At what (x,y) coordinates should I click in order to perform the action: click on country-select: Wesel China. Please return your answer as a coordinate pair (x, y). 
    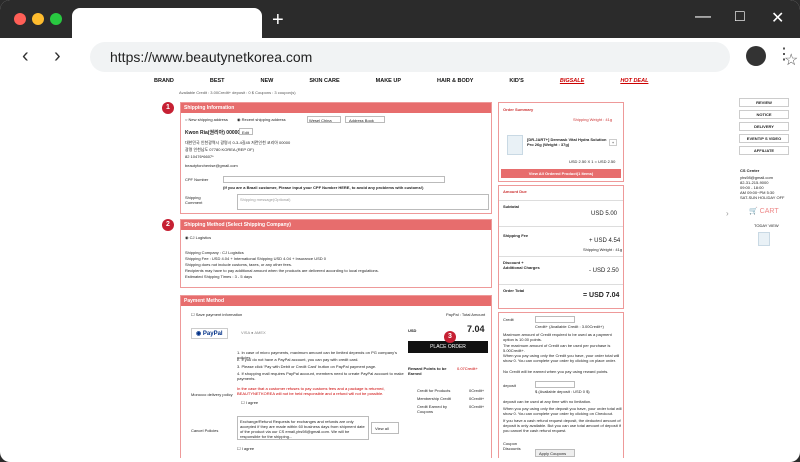
    Looking at the image, I should click on (324, 119).